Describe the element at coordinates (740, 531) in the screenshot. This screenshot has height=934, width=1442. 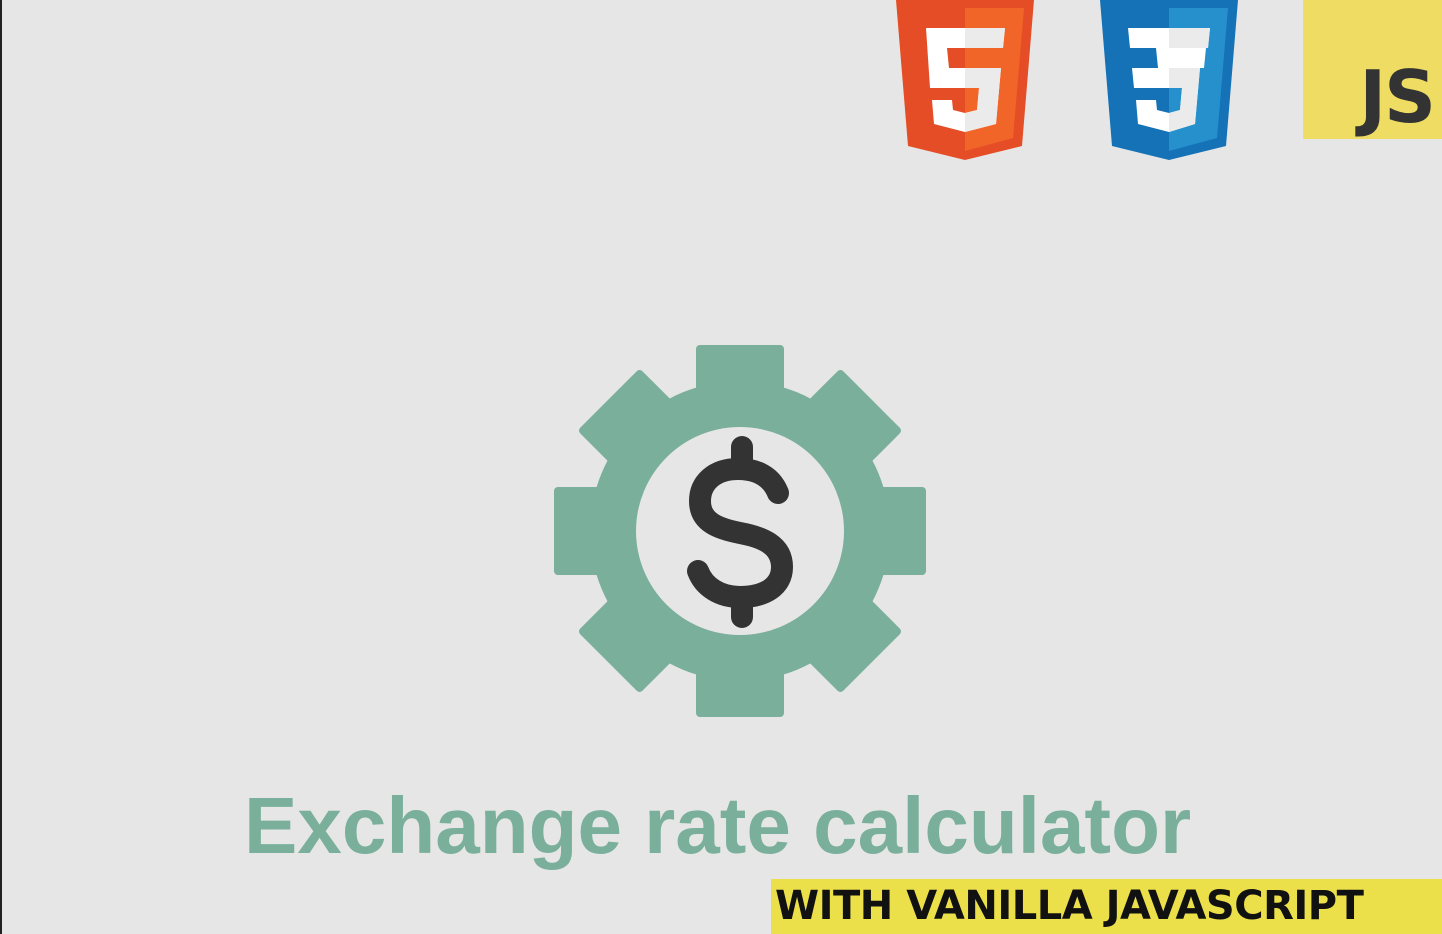
I see `gear-dollar-icon` at that location.